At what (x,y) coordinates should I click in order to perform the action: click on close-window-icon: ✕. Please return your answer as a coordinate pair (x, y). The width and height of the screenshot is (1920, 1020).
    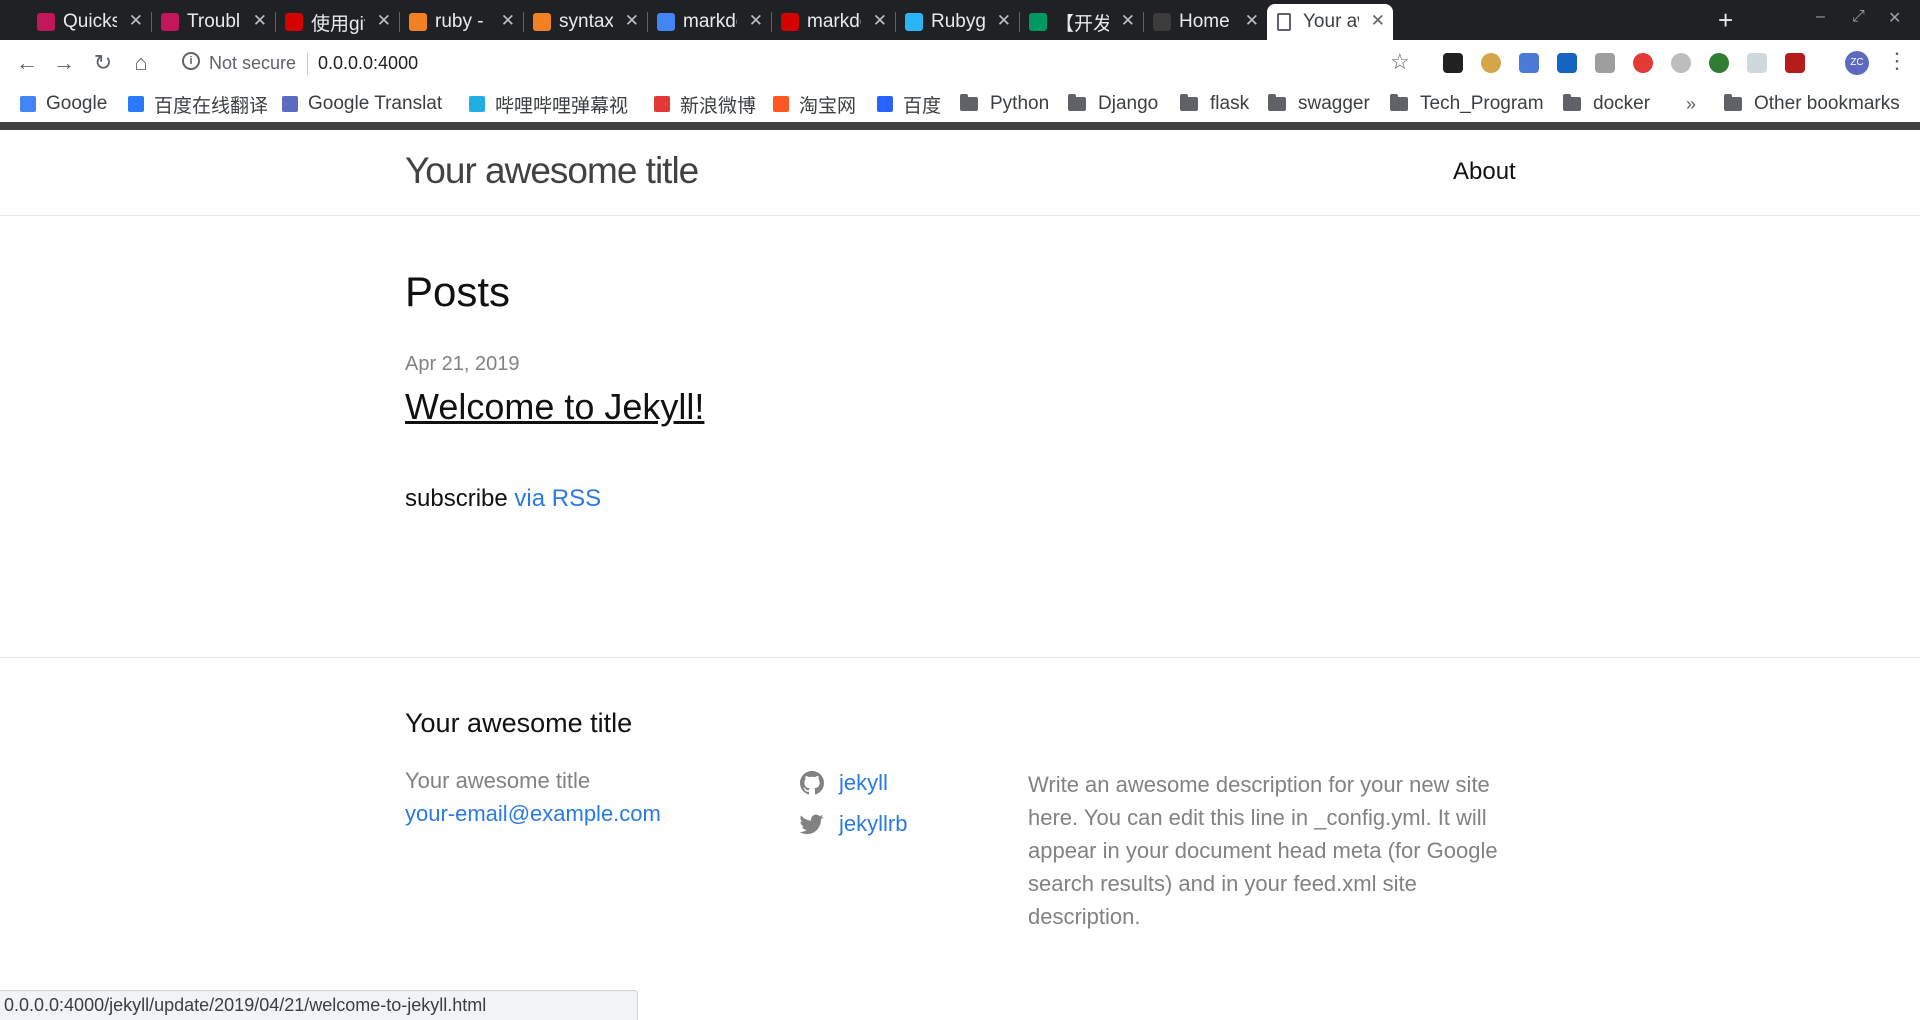
    Looking at the image, I should click on (1894, 18).